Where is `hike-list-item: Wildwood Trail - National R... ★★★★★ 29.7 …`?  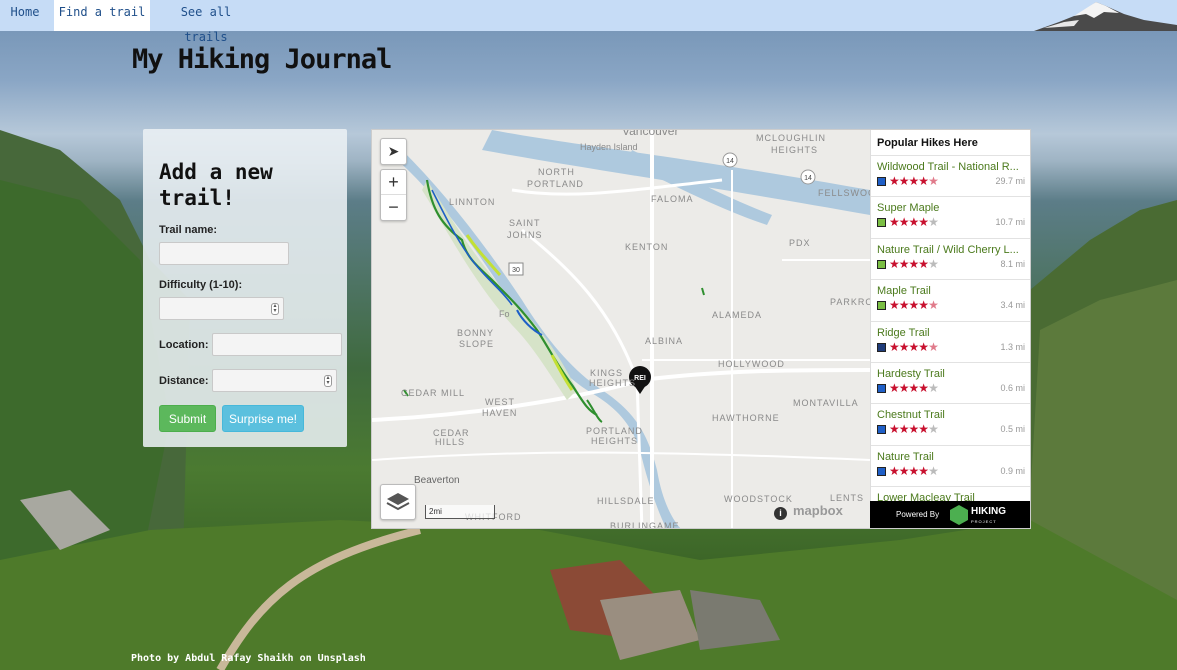 hike-list-item: Wildwood Trail - National R... ★★★★★ 29.7 … is located at coordinates (950, 177).